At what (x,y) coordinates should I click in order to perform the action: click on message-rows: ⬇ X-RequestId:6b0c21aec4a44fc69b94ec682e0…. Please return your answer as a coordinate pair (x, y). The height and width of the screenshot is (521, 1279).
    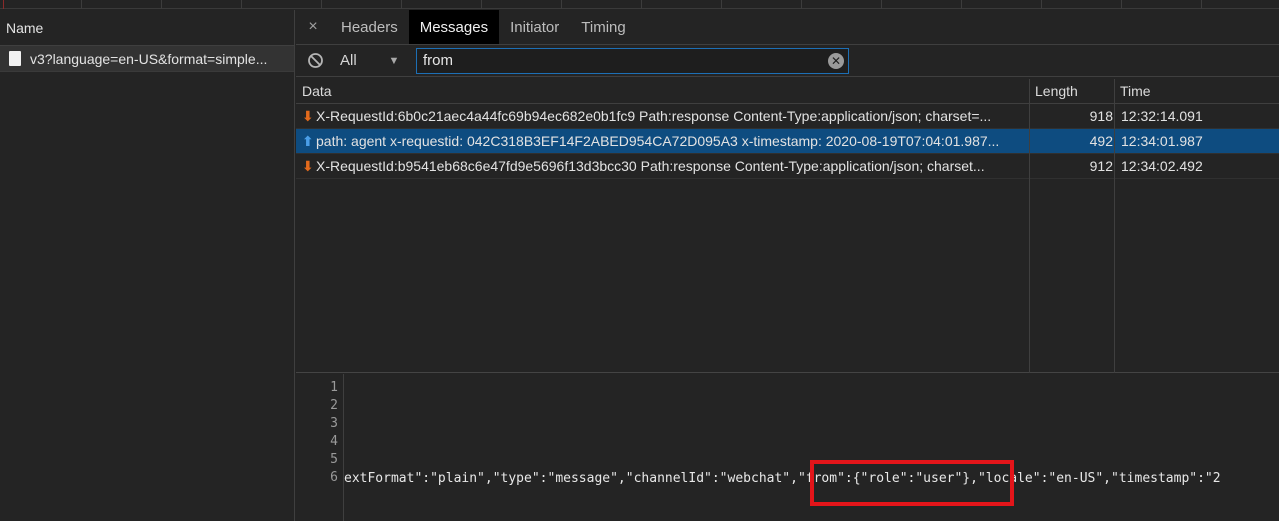
    Looking at the image, I should click on (787, 141).